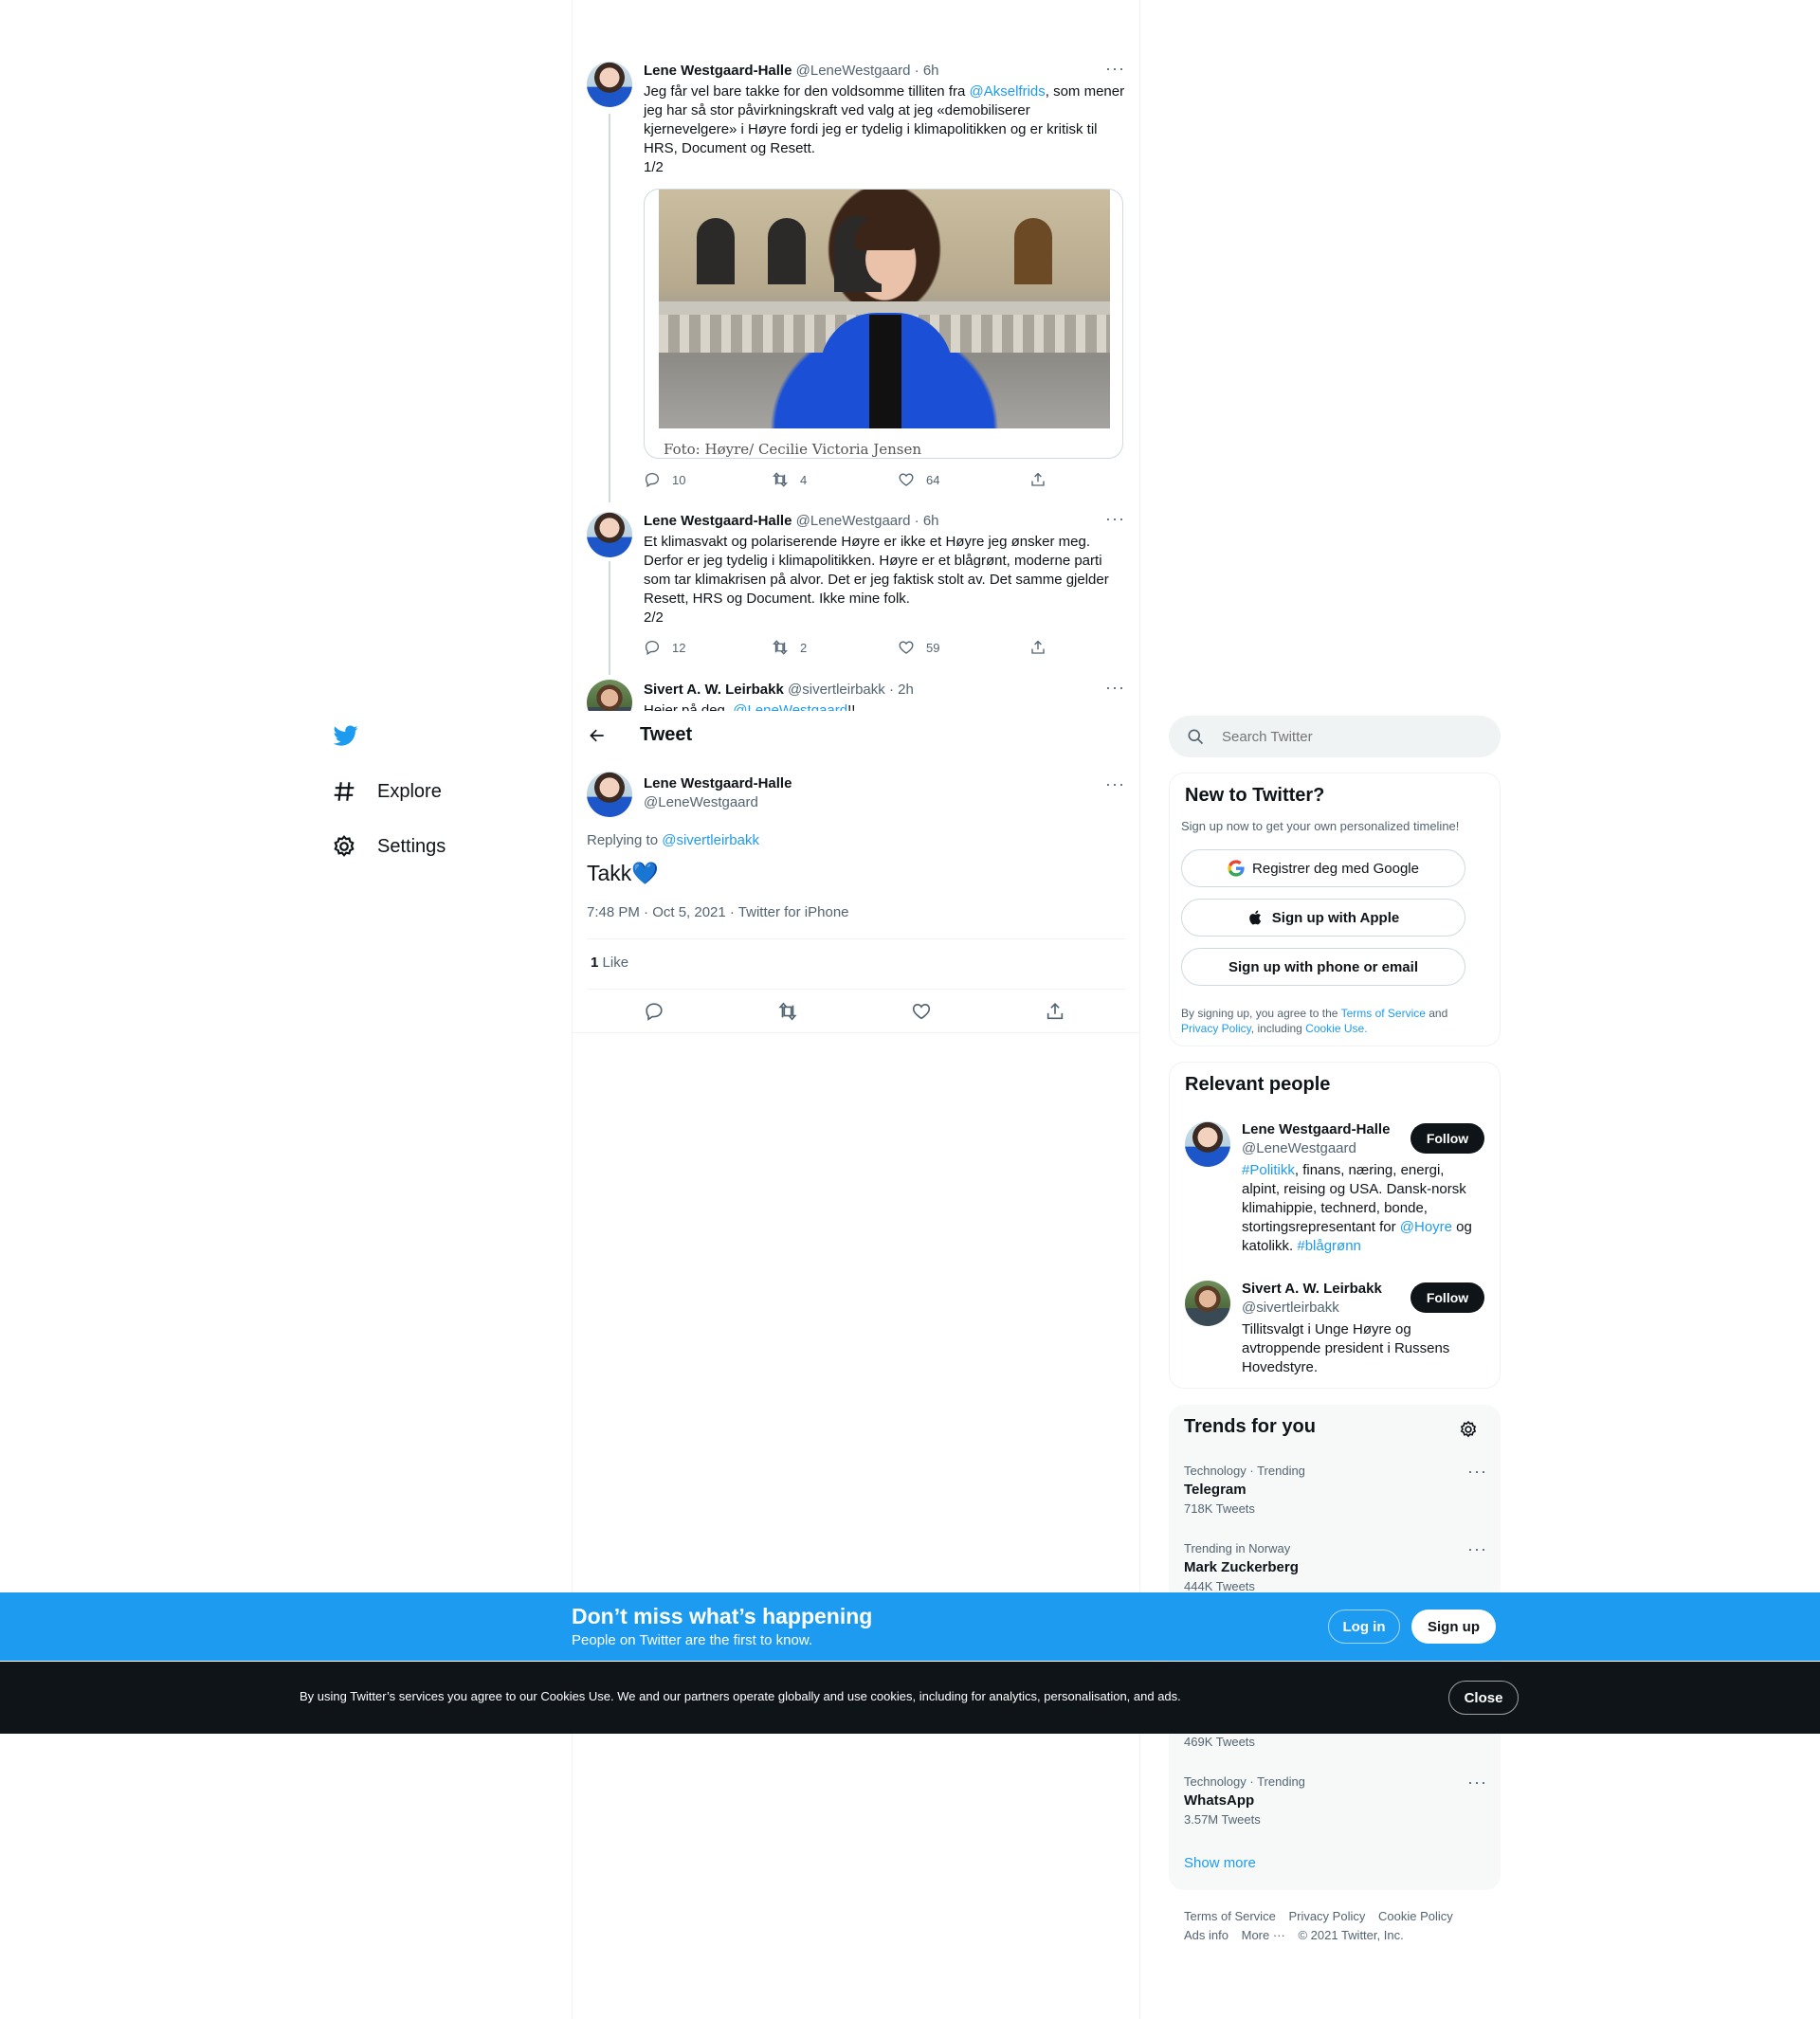  I want to click on back-arrow-icon, so click(597, 735).